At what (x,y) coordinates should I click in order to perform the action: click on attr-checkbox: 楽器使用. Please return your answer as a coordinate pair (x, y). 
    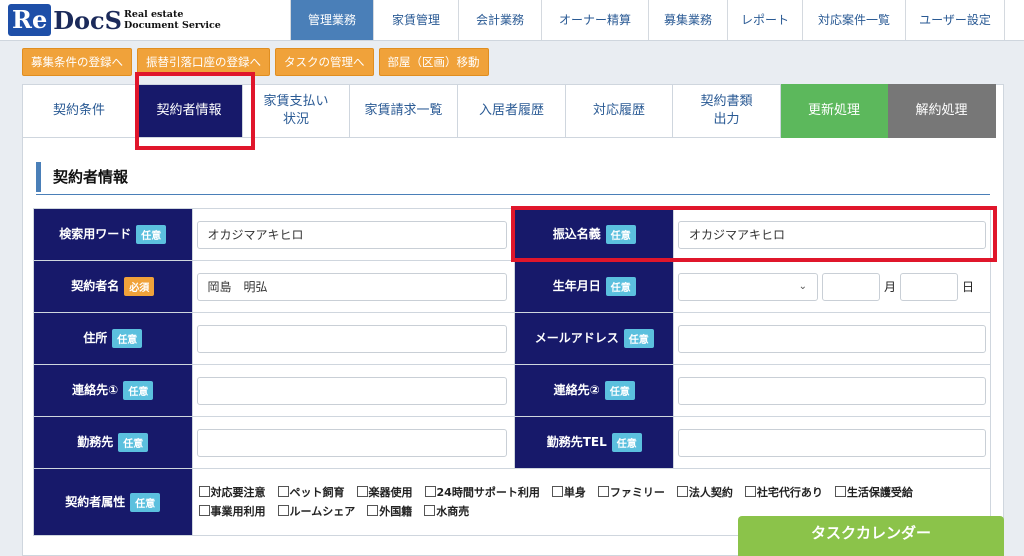
    Looking at the image, I should click on (384, 492).